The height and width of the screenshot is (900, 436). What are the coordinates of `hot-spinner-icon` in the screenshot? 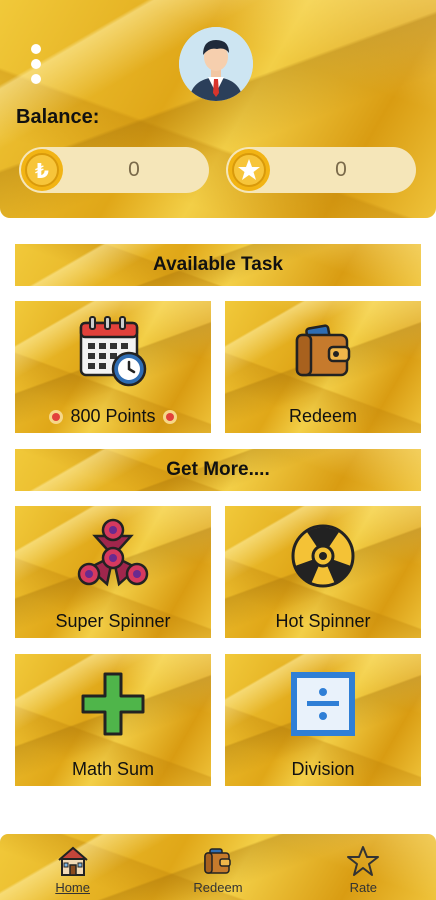 It's located at (323, 556).